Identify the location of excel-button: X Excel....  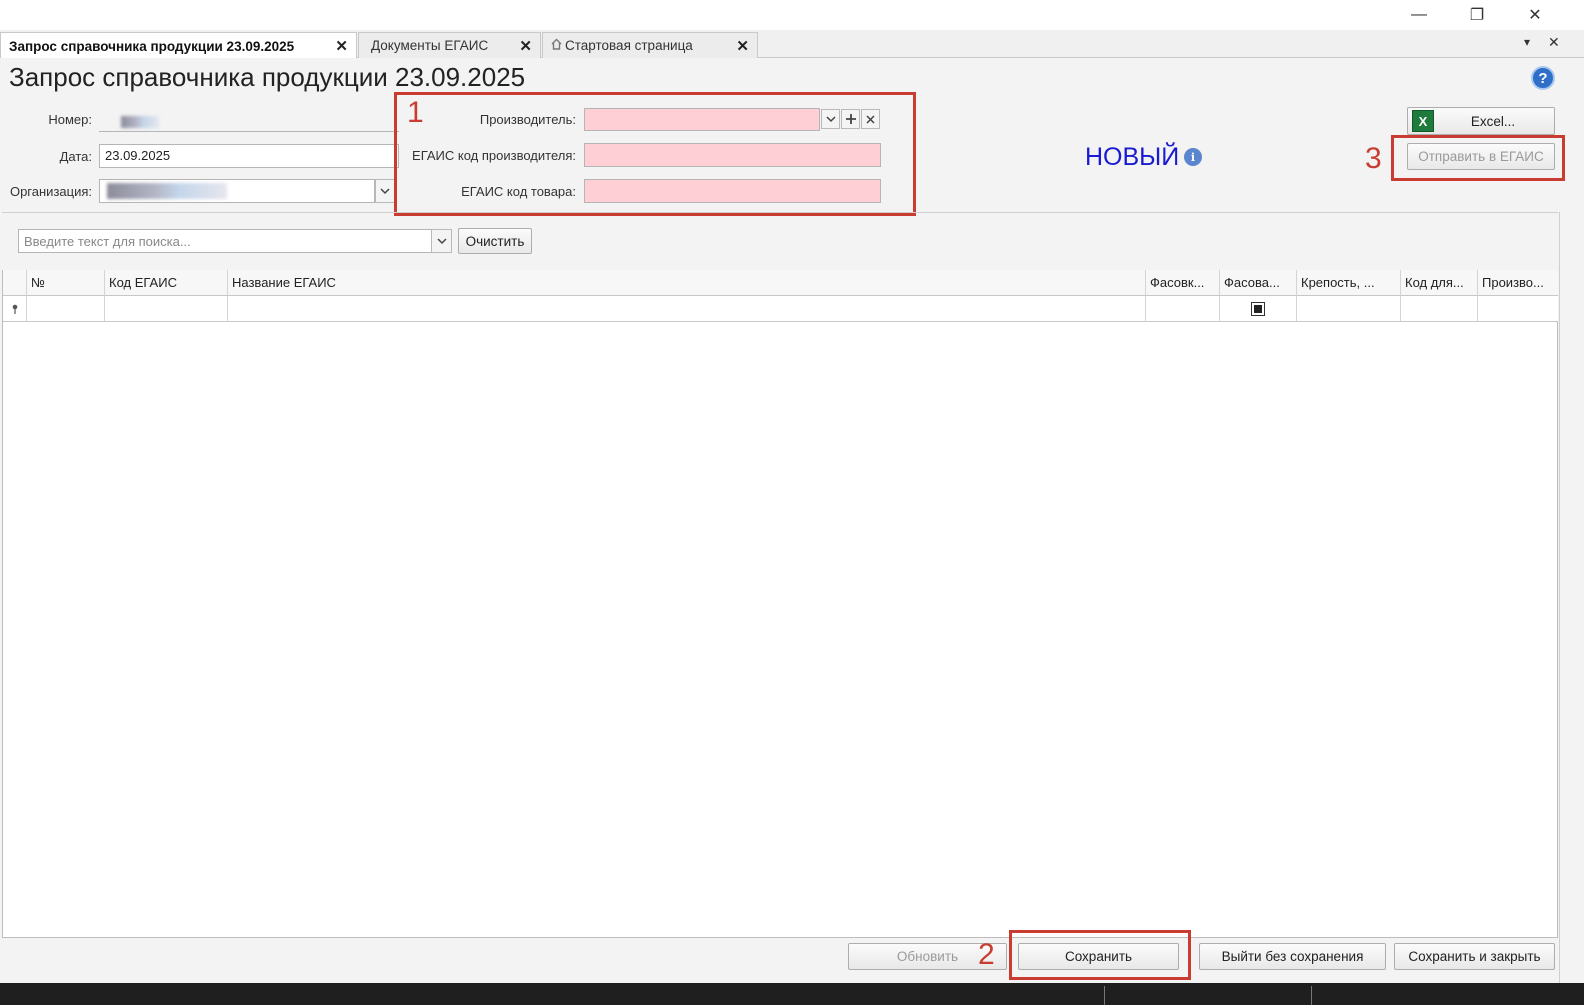
(1481, 121).